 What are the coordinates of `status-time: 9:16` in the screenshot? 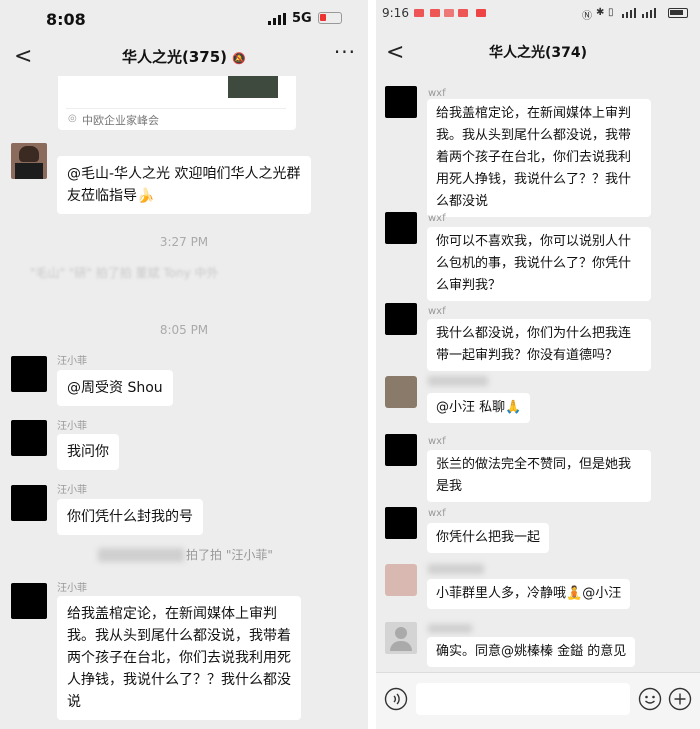 It's located at (395, 13).